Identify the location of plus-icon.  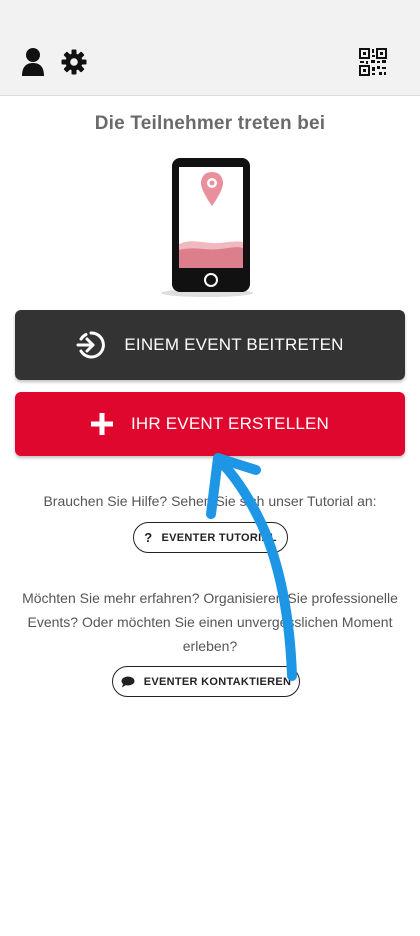
(101, 424).